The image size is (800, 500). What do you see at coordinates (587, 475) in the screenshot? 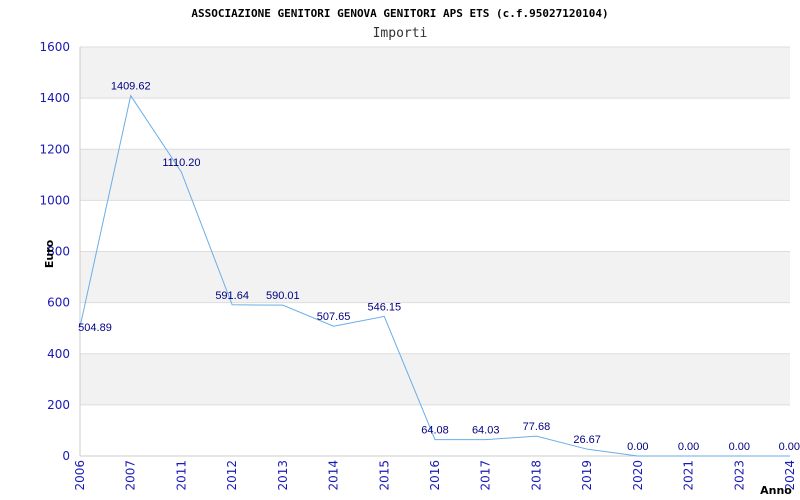
I see `x-tick-label: 2019` at bounding box center [587, 475].